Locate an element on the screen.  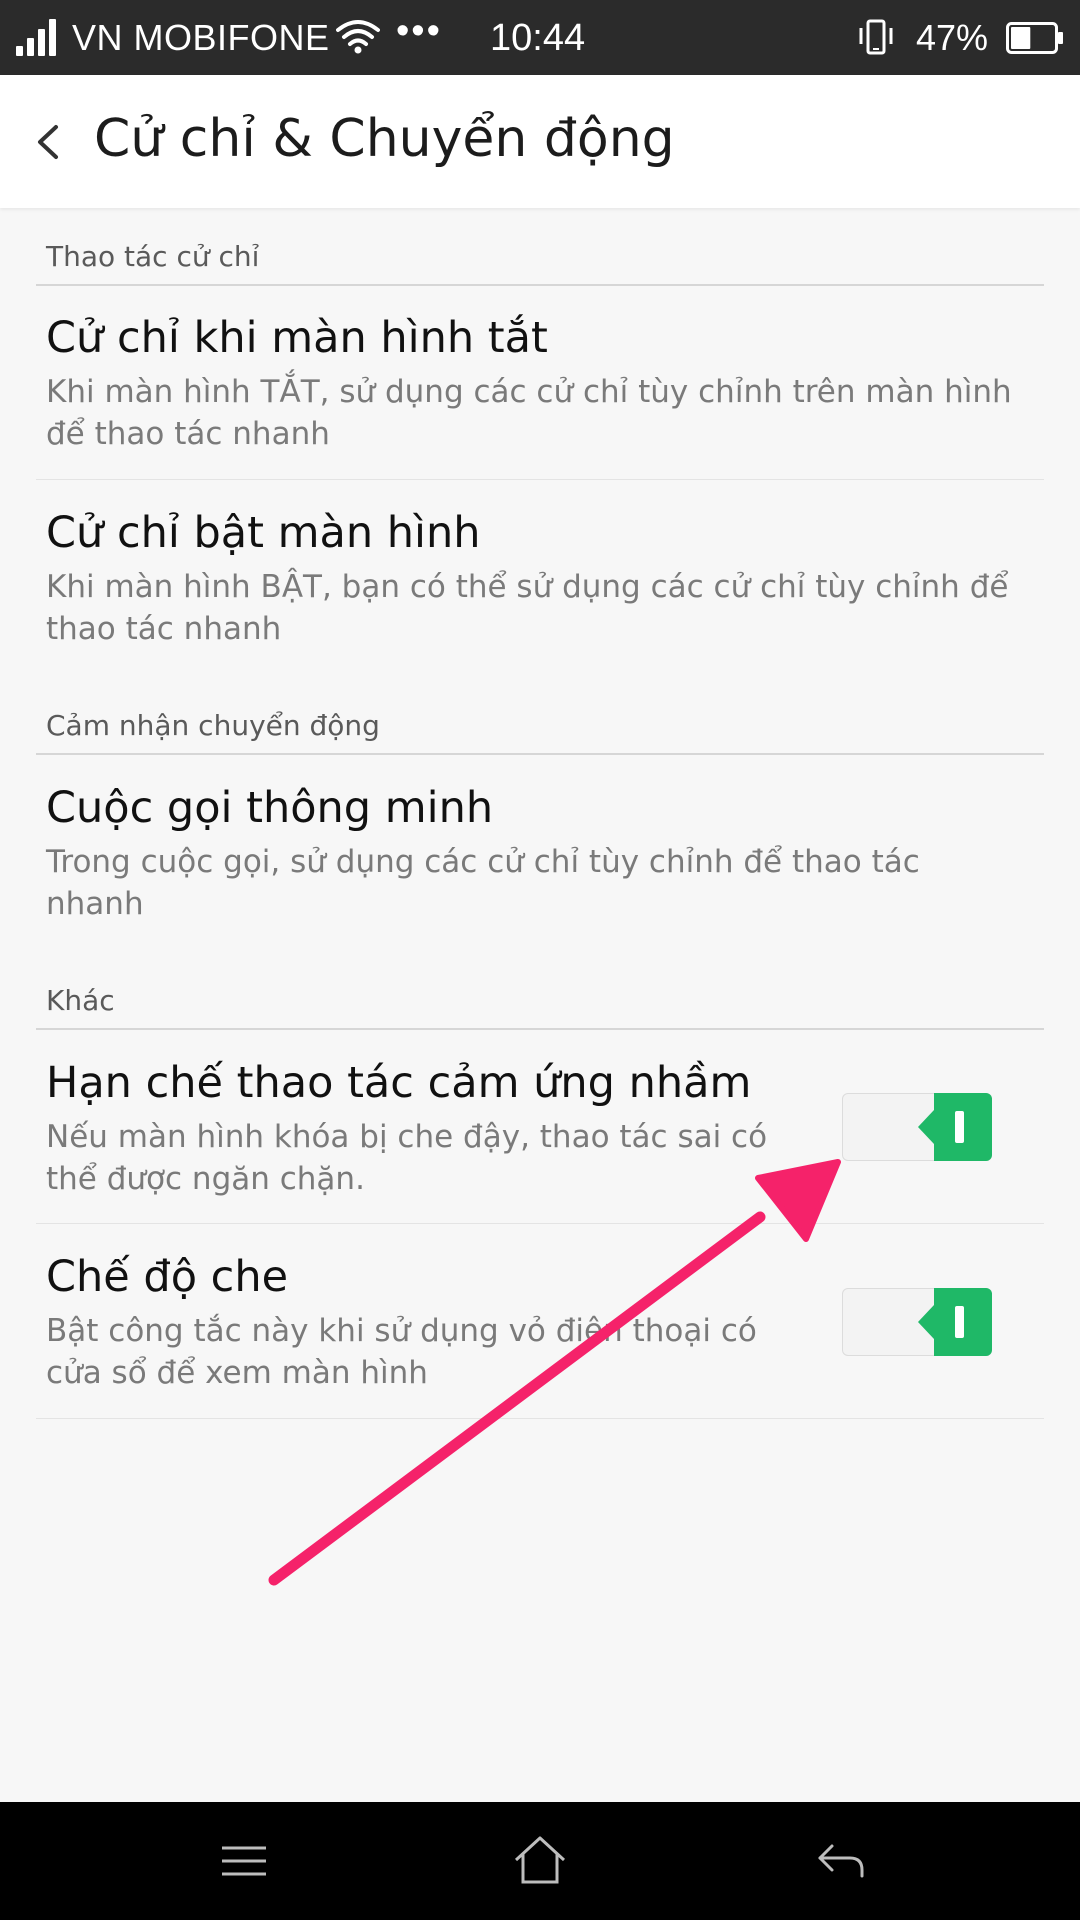
page-title: Cử chỉ & Chuyển động is located at coordinates (384, 139).